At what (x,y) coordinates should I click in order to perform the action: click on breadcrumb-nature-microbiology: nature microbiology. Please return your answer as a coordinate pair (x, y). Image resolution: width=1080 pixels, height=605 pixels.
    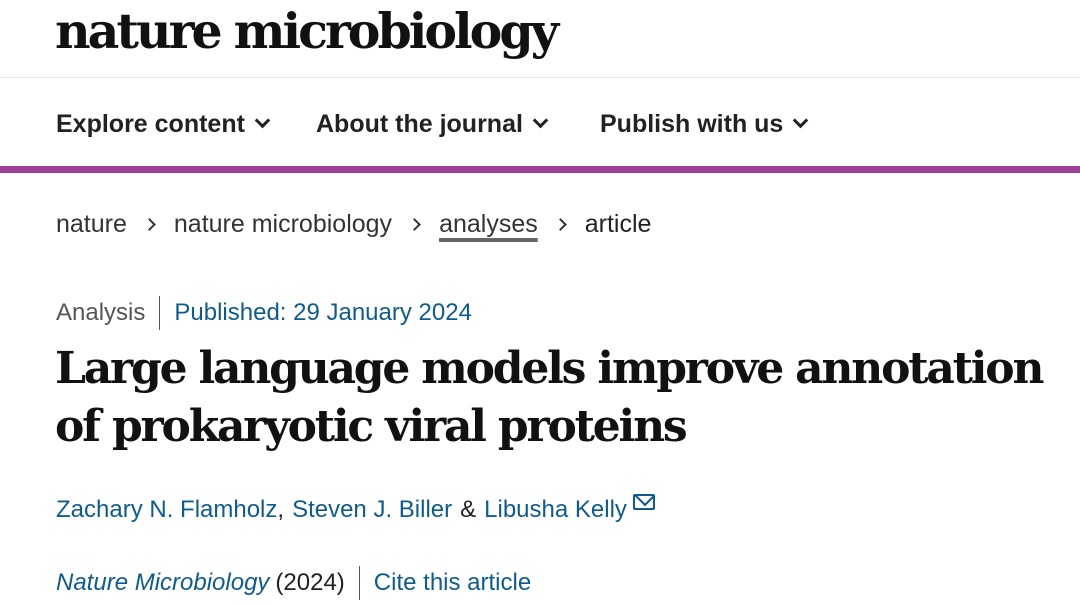
    Looking at the image, I should click on (283, 224).